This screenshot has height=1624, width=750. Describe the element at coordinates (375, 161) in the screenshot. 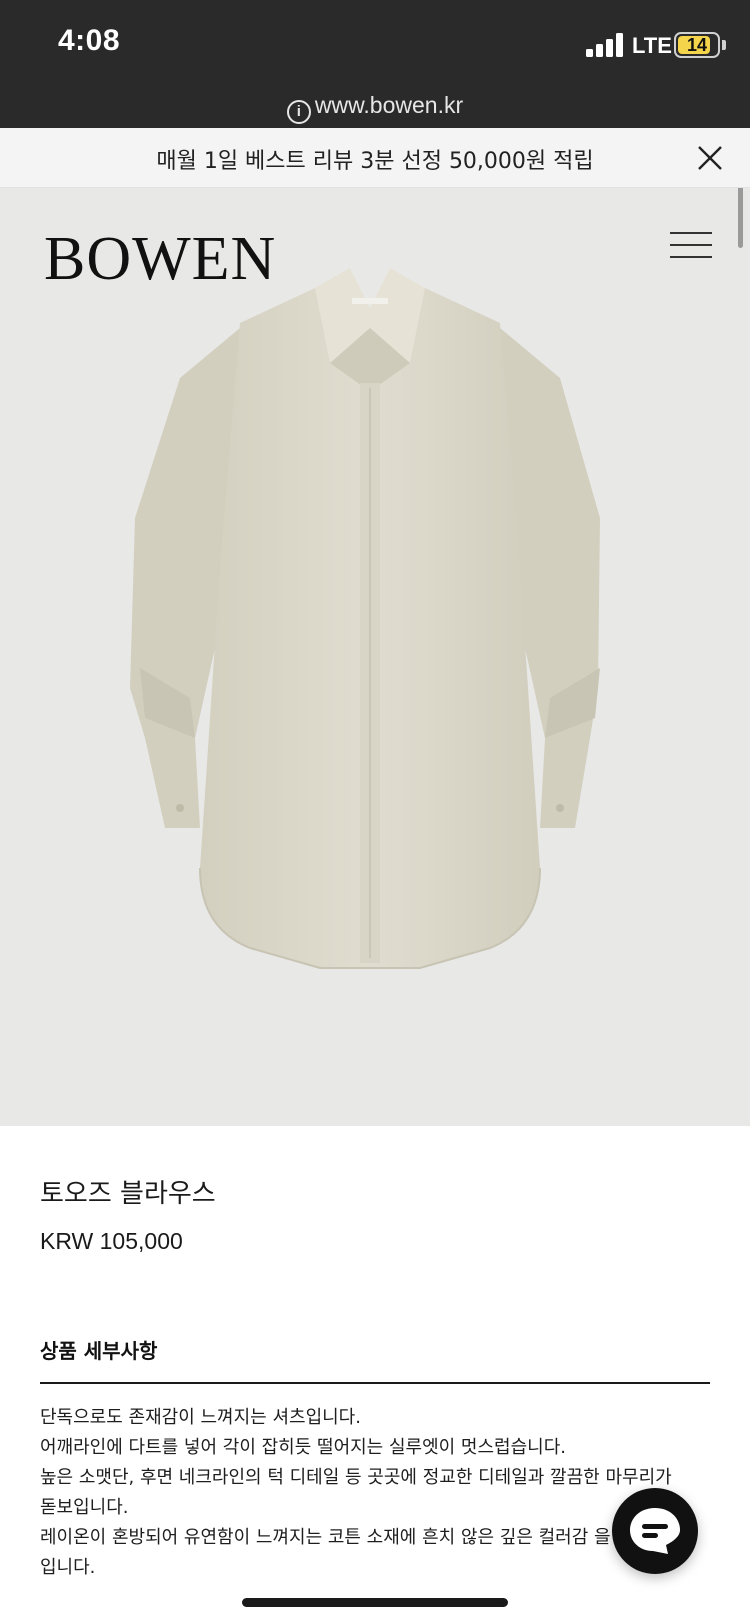

I see `promo-text: 매월 1일 베스트 리뷰 3분 선정 50,000원 적립` at that location.